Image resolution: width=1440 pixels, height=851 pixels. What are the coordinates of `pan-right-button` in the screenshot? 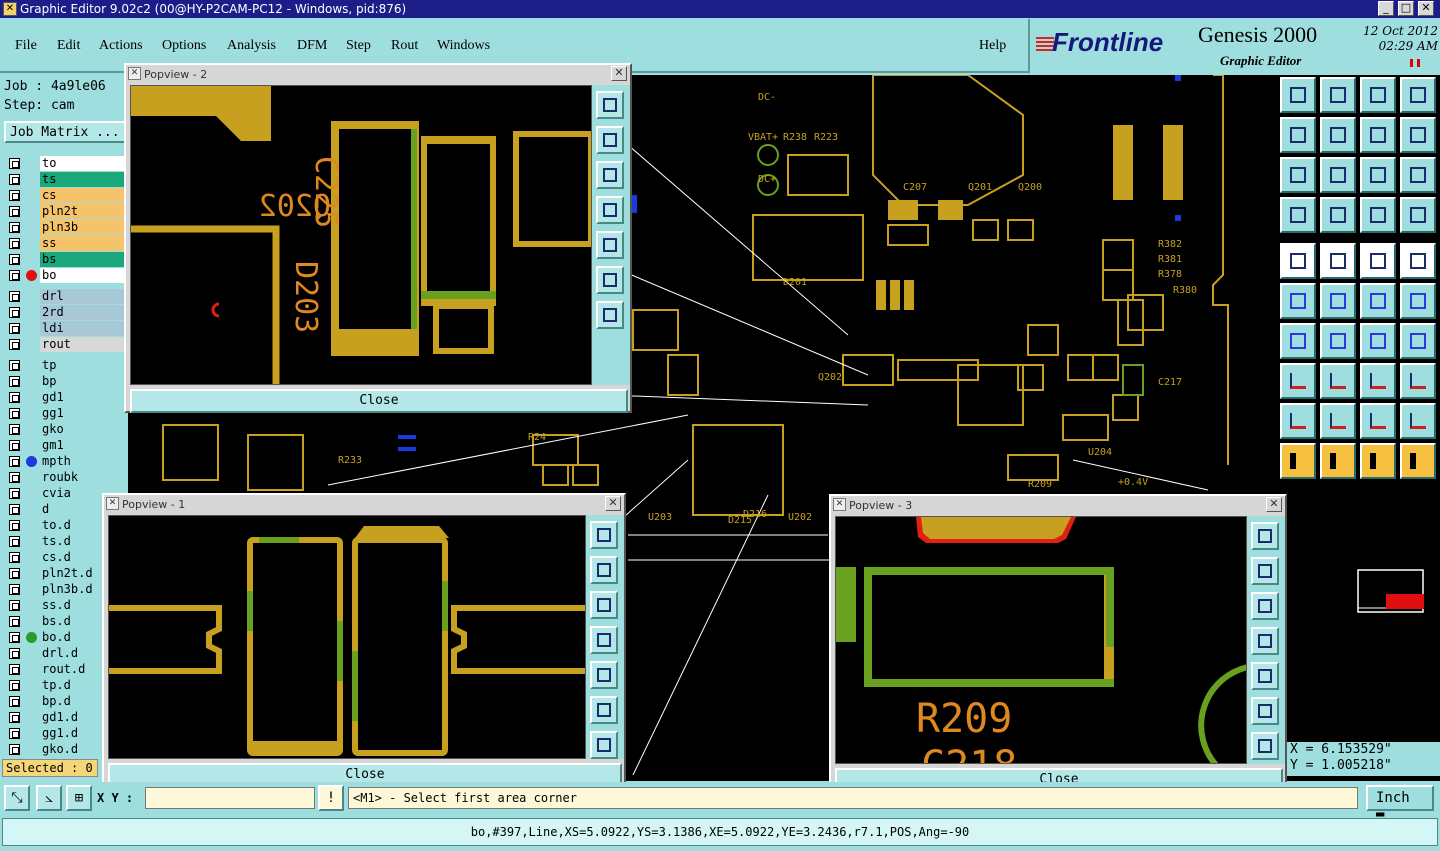 It's located at (1338, 135).